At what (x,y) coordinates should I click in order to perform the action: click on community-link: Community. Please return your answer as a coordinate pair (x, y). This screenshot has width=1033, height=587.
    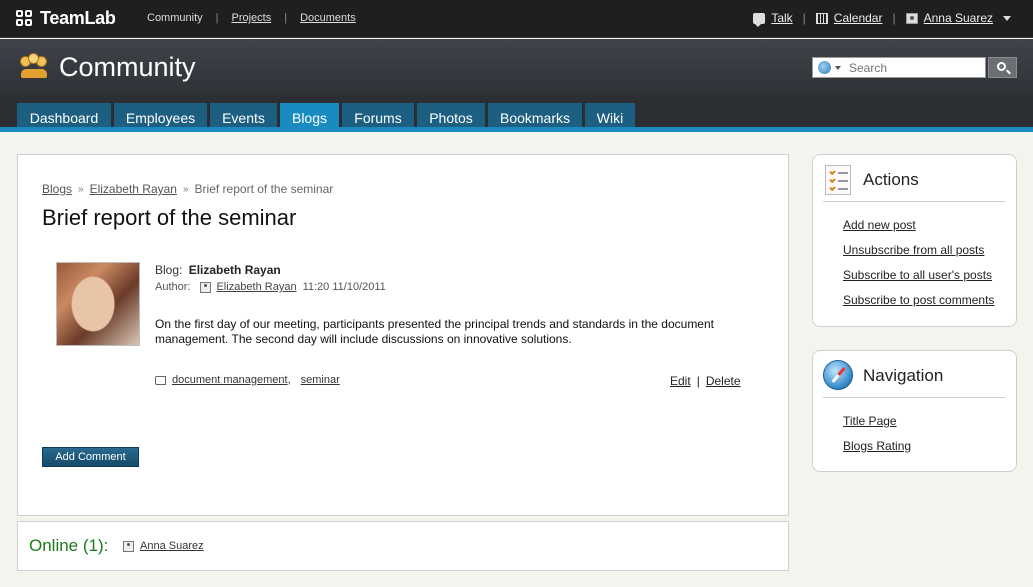
    Looking at the image, I should click on (175, 18).